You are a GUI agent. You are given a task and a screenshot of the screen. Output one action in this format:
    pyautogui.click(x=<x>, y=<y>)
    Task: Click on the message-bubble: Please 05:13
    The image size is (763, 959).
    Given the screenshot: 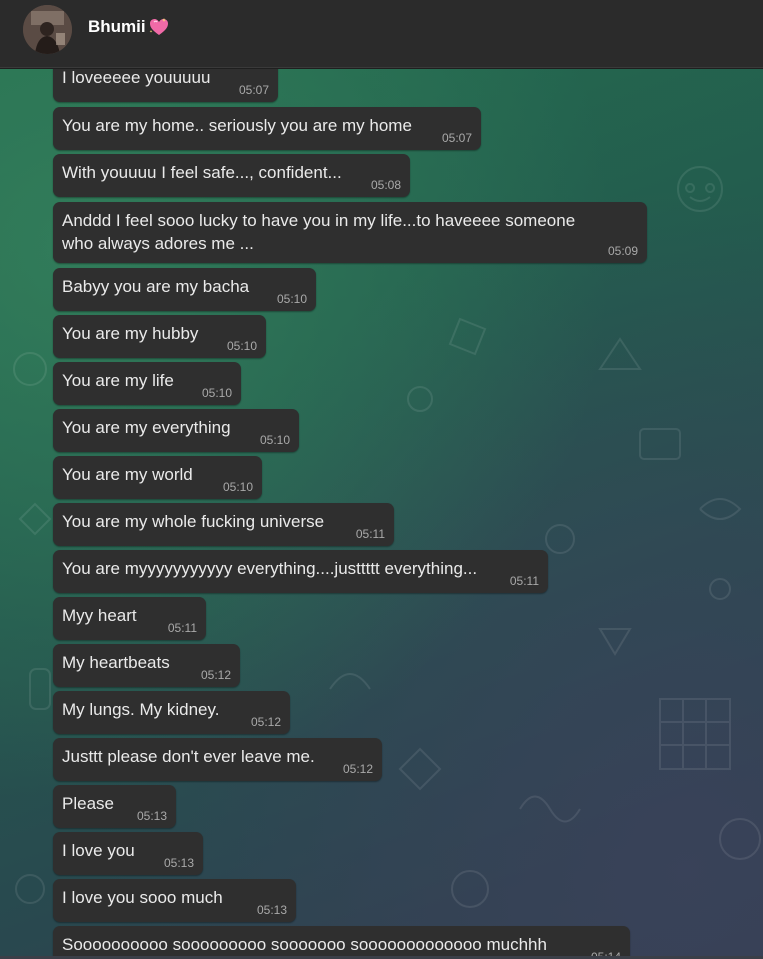 What is the action you would take?
    pyautogui.click(x=114, y=806)
    